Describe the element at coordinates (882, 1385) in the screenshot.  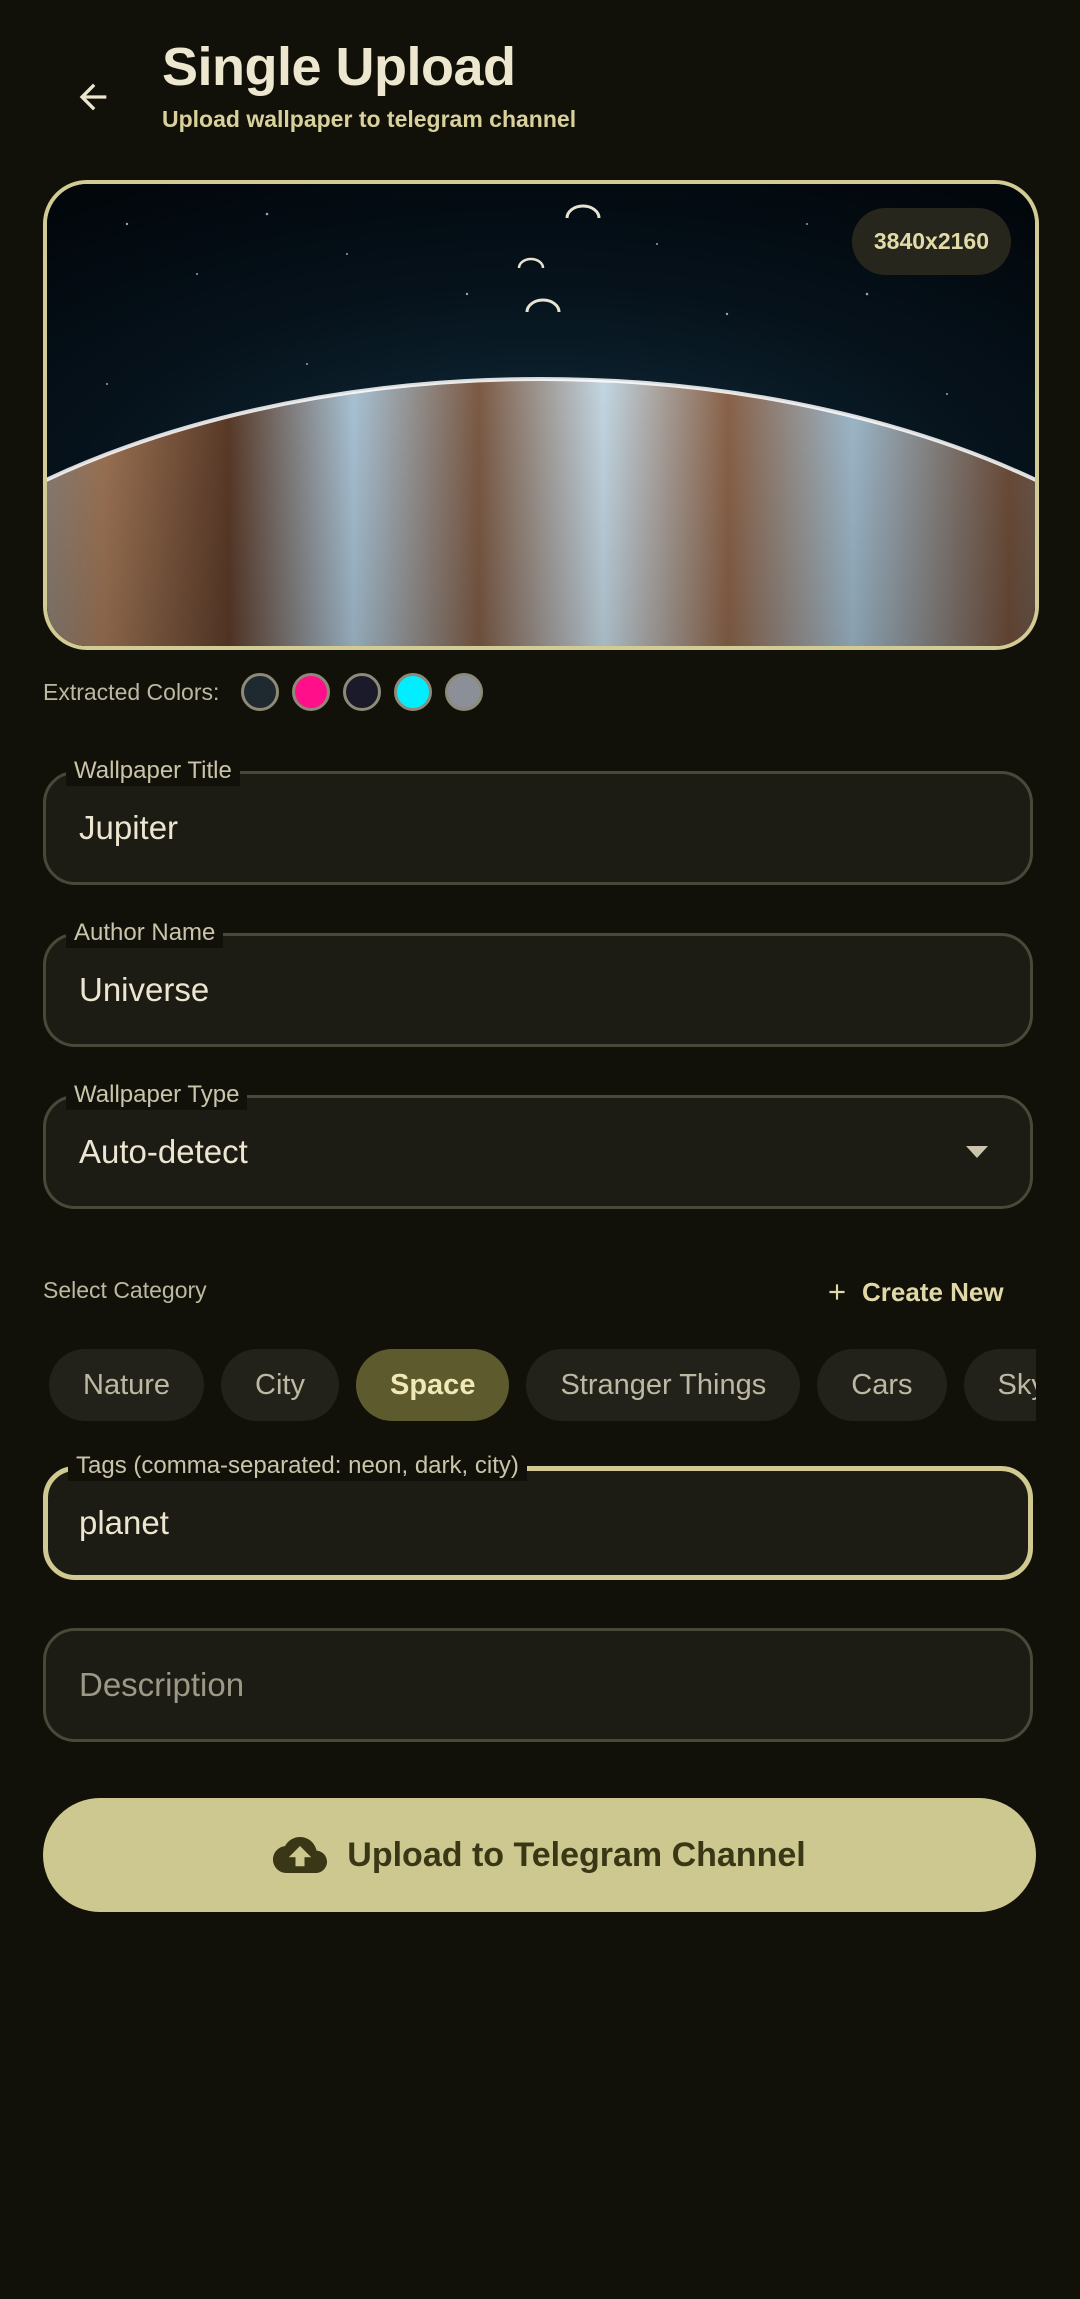
I see `category-chip-cars: Cars` at that location.